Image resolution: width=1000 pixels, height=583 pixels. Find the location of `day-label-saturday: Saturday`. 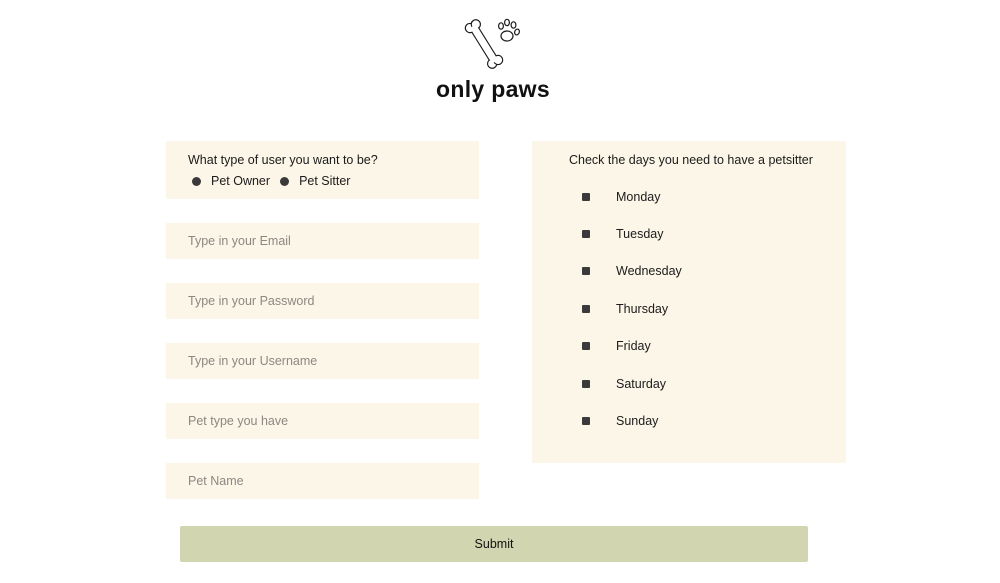

day-label-saturday: Saturday is located at coordinates (641, 384).